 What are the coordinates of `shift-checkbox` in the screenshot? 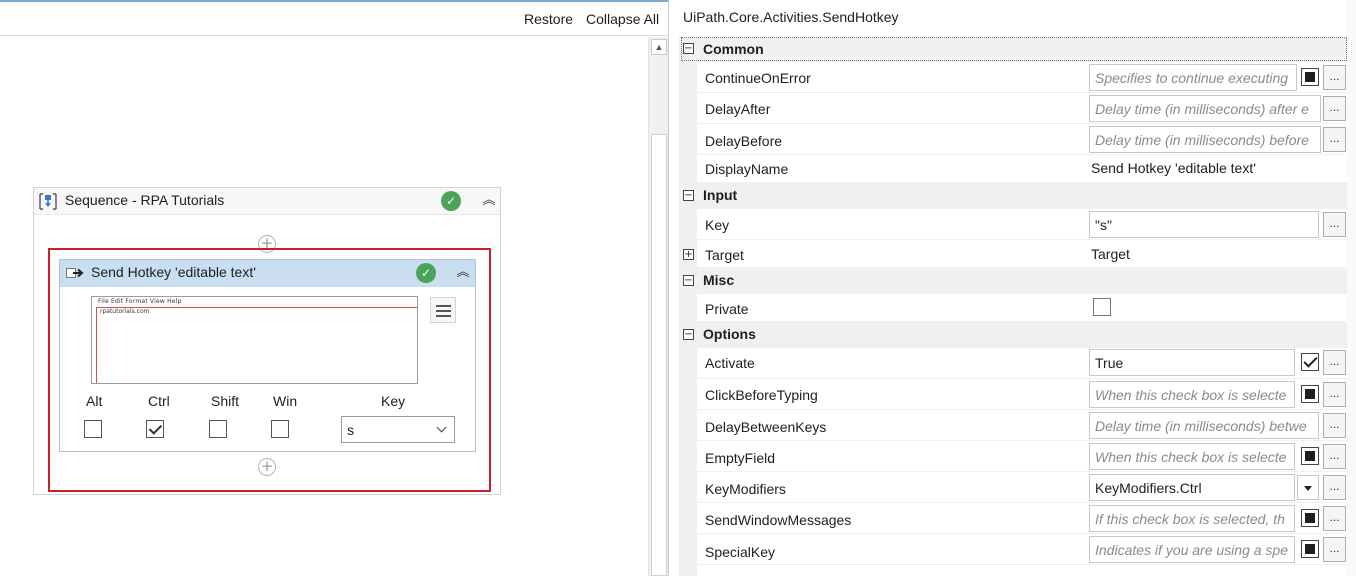 It's located at (218, 429).